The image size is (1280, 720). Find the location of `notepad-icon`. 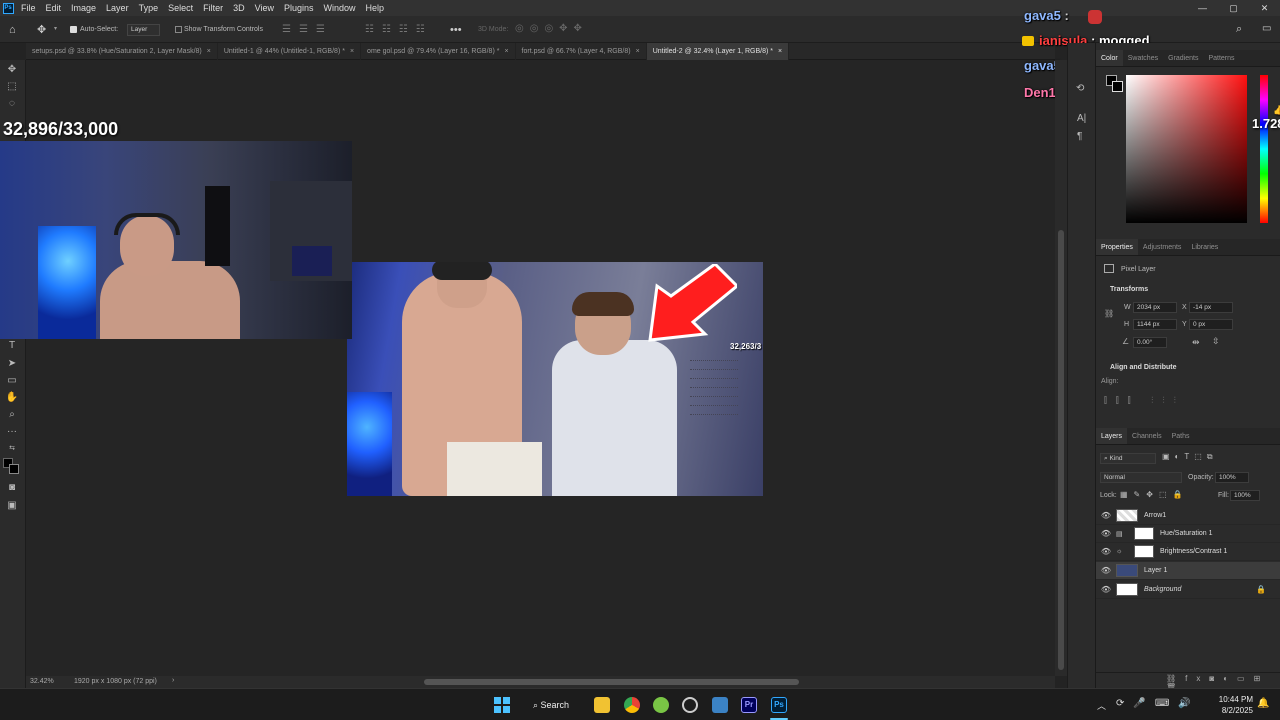

notepad-icon is located at coordinates (720, 705).